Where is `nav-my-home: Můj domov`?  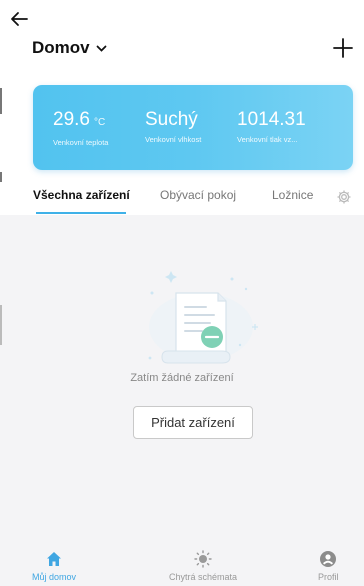 nav-my-home: Můj domov is located at coordinates (54, 566).